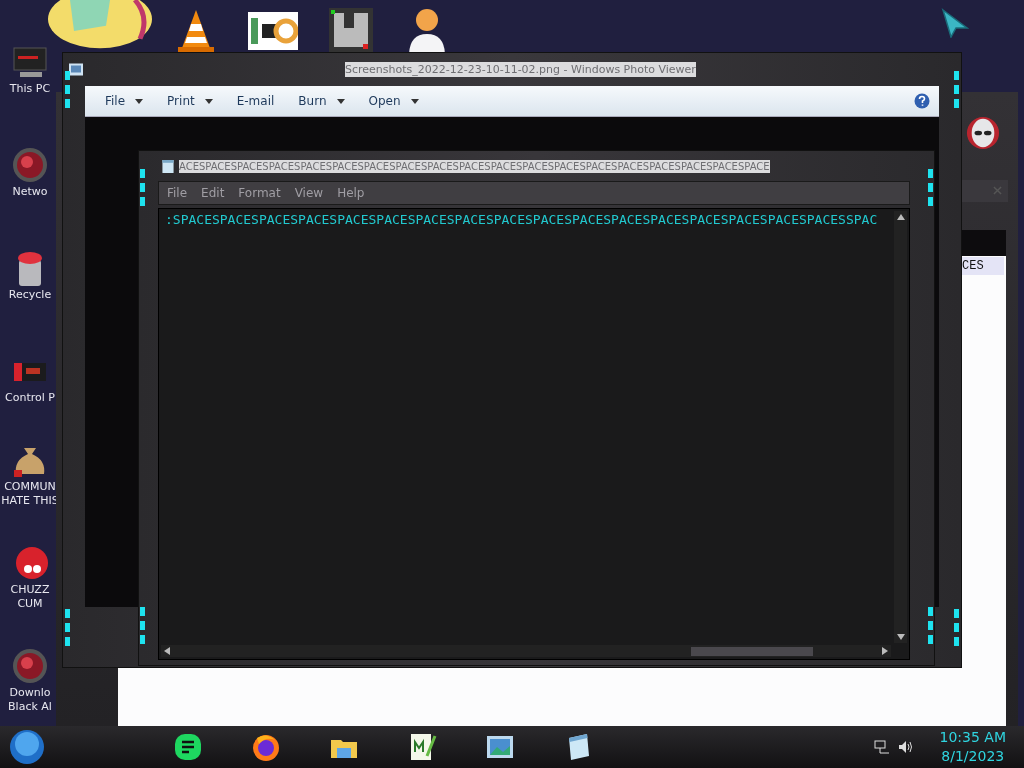 This screenshot has width=1024, height=768. What do you see at coordinates (30, 398) in the screenshot?
I see `desktop-icon-label: Control P` at bounding box center [30, 398].